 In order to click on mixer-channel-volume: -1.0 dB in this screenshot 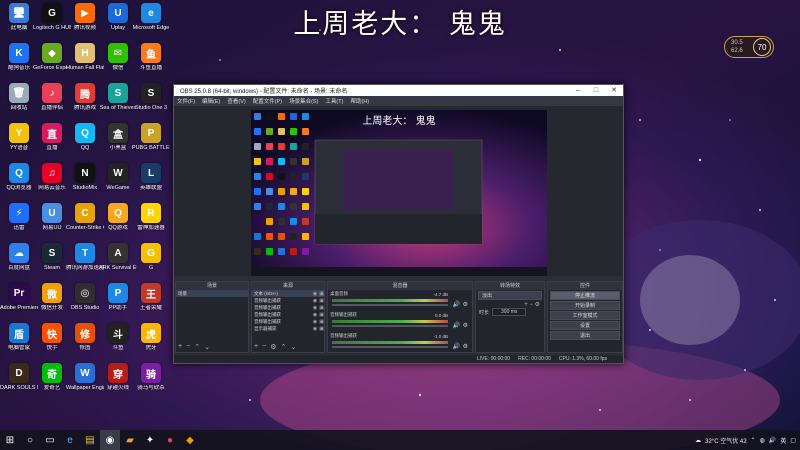, I will do `click(440, 336)`.